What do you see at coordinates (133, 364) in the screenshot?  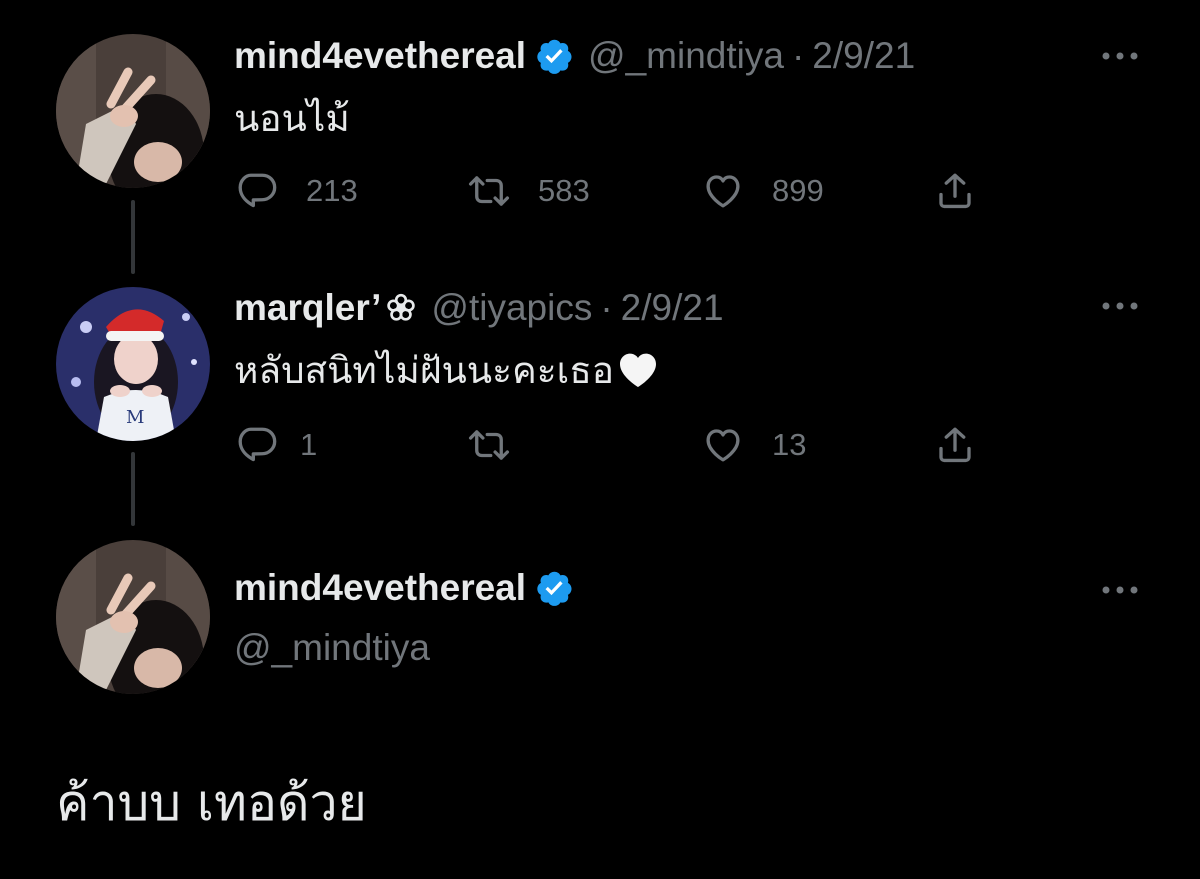 I see `avatar-tiyapics: M` at bounding box center [133, 364].